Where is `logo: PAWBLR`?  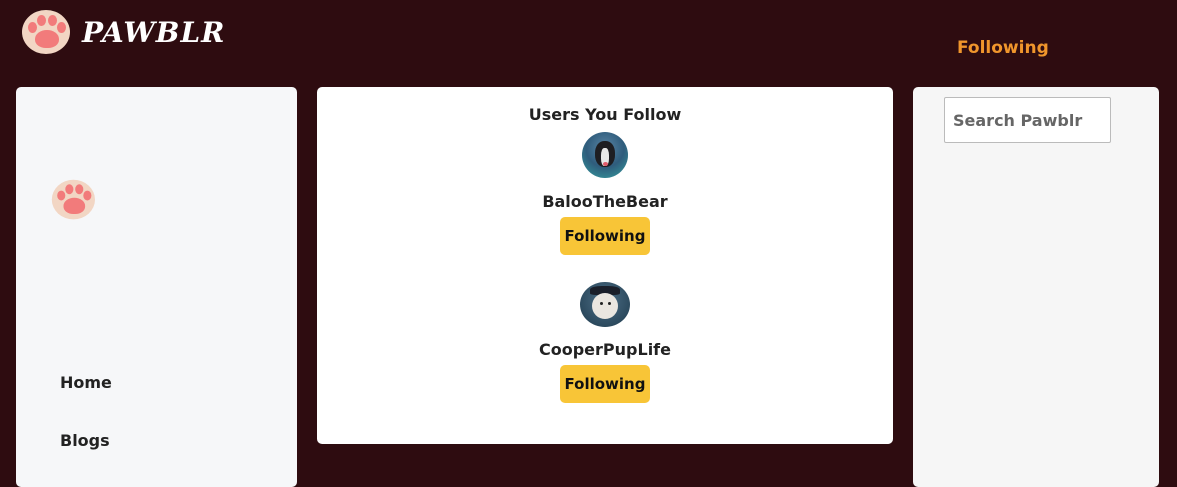 logo: PAWBLR is located at coordinates (122, 32).